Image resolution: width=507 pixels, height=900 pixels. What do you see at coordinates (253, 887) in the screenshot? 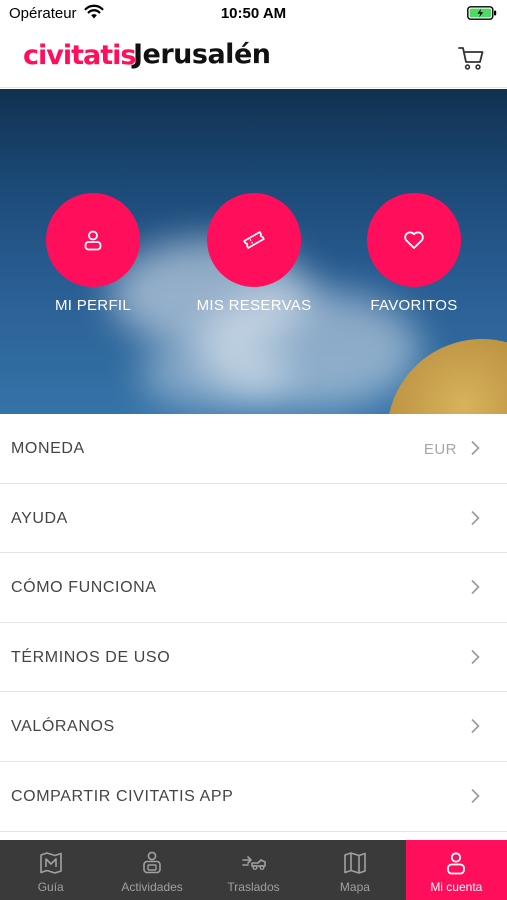
I see `tab-label: Traslados` at bounding box center [253, 887].